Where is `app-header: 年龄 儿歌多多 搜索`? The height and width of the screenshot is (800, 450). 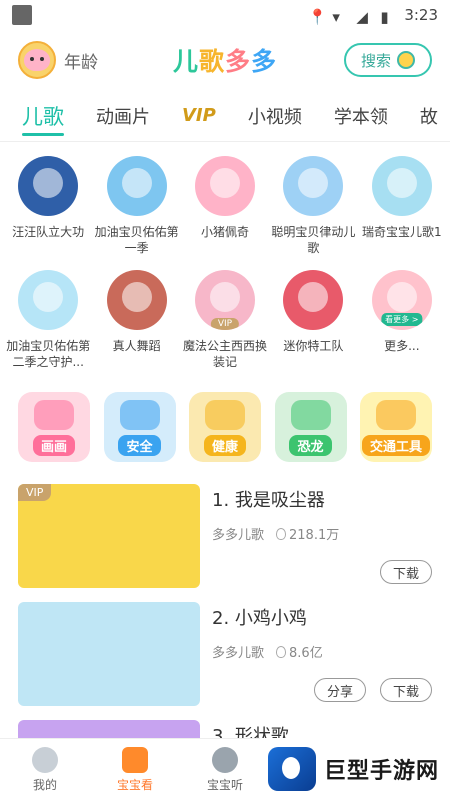 app-header: 年龄 儿歌多多 搜索 is located at coordinates (225, 60).